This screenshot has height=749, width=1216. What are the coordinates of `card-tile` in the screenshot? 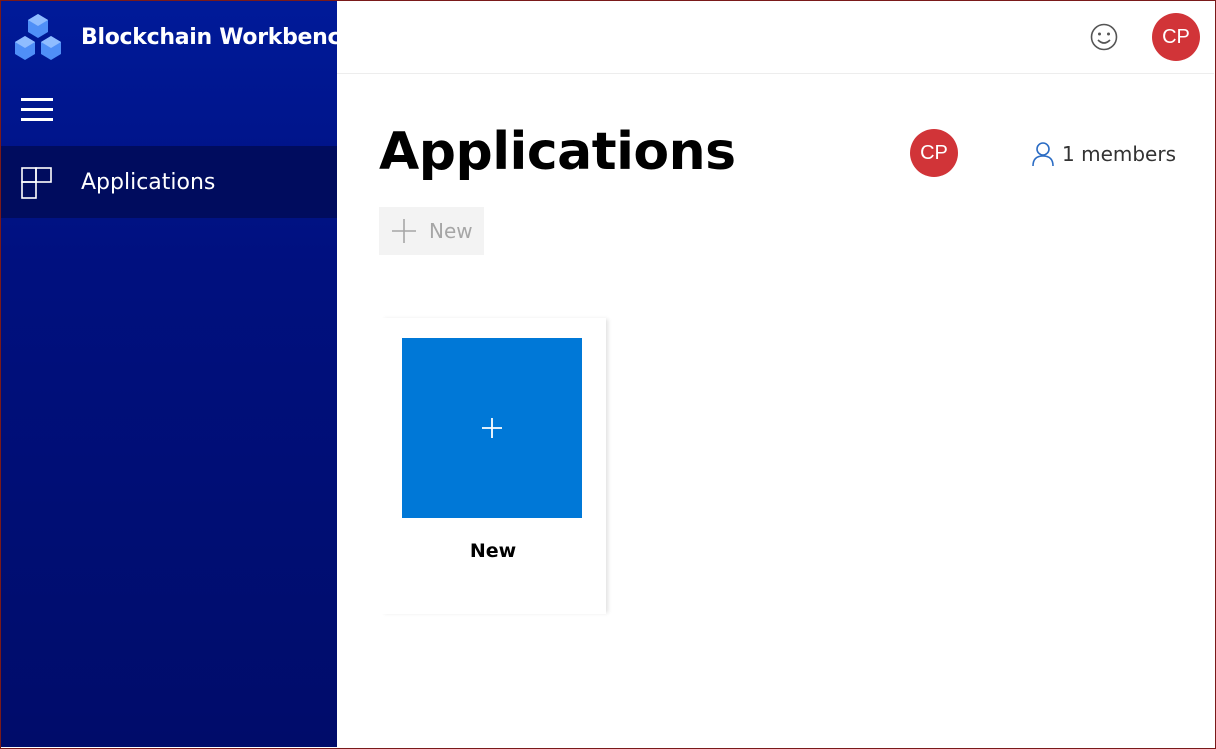 It's located at (492, 428).